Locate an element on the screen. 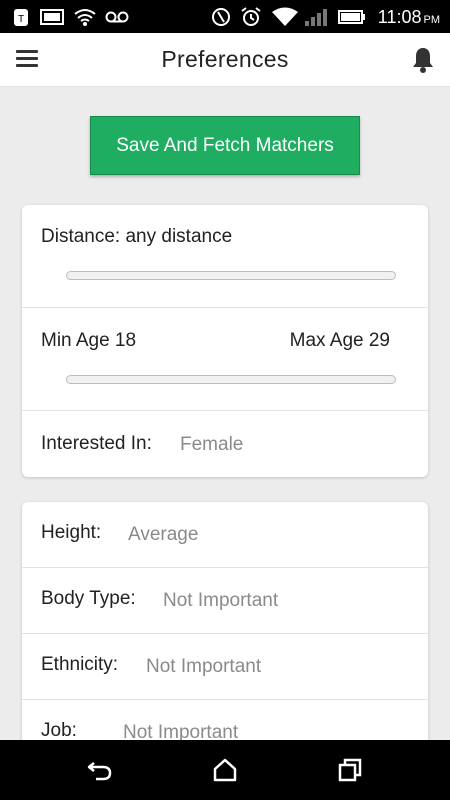  age-range-slider is located at coordinates (231, 379).